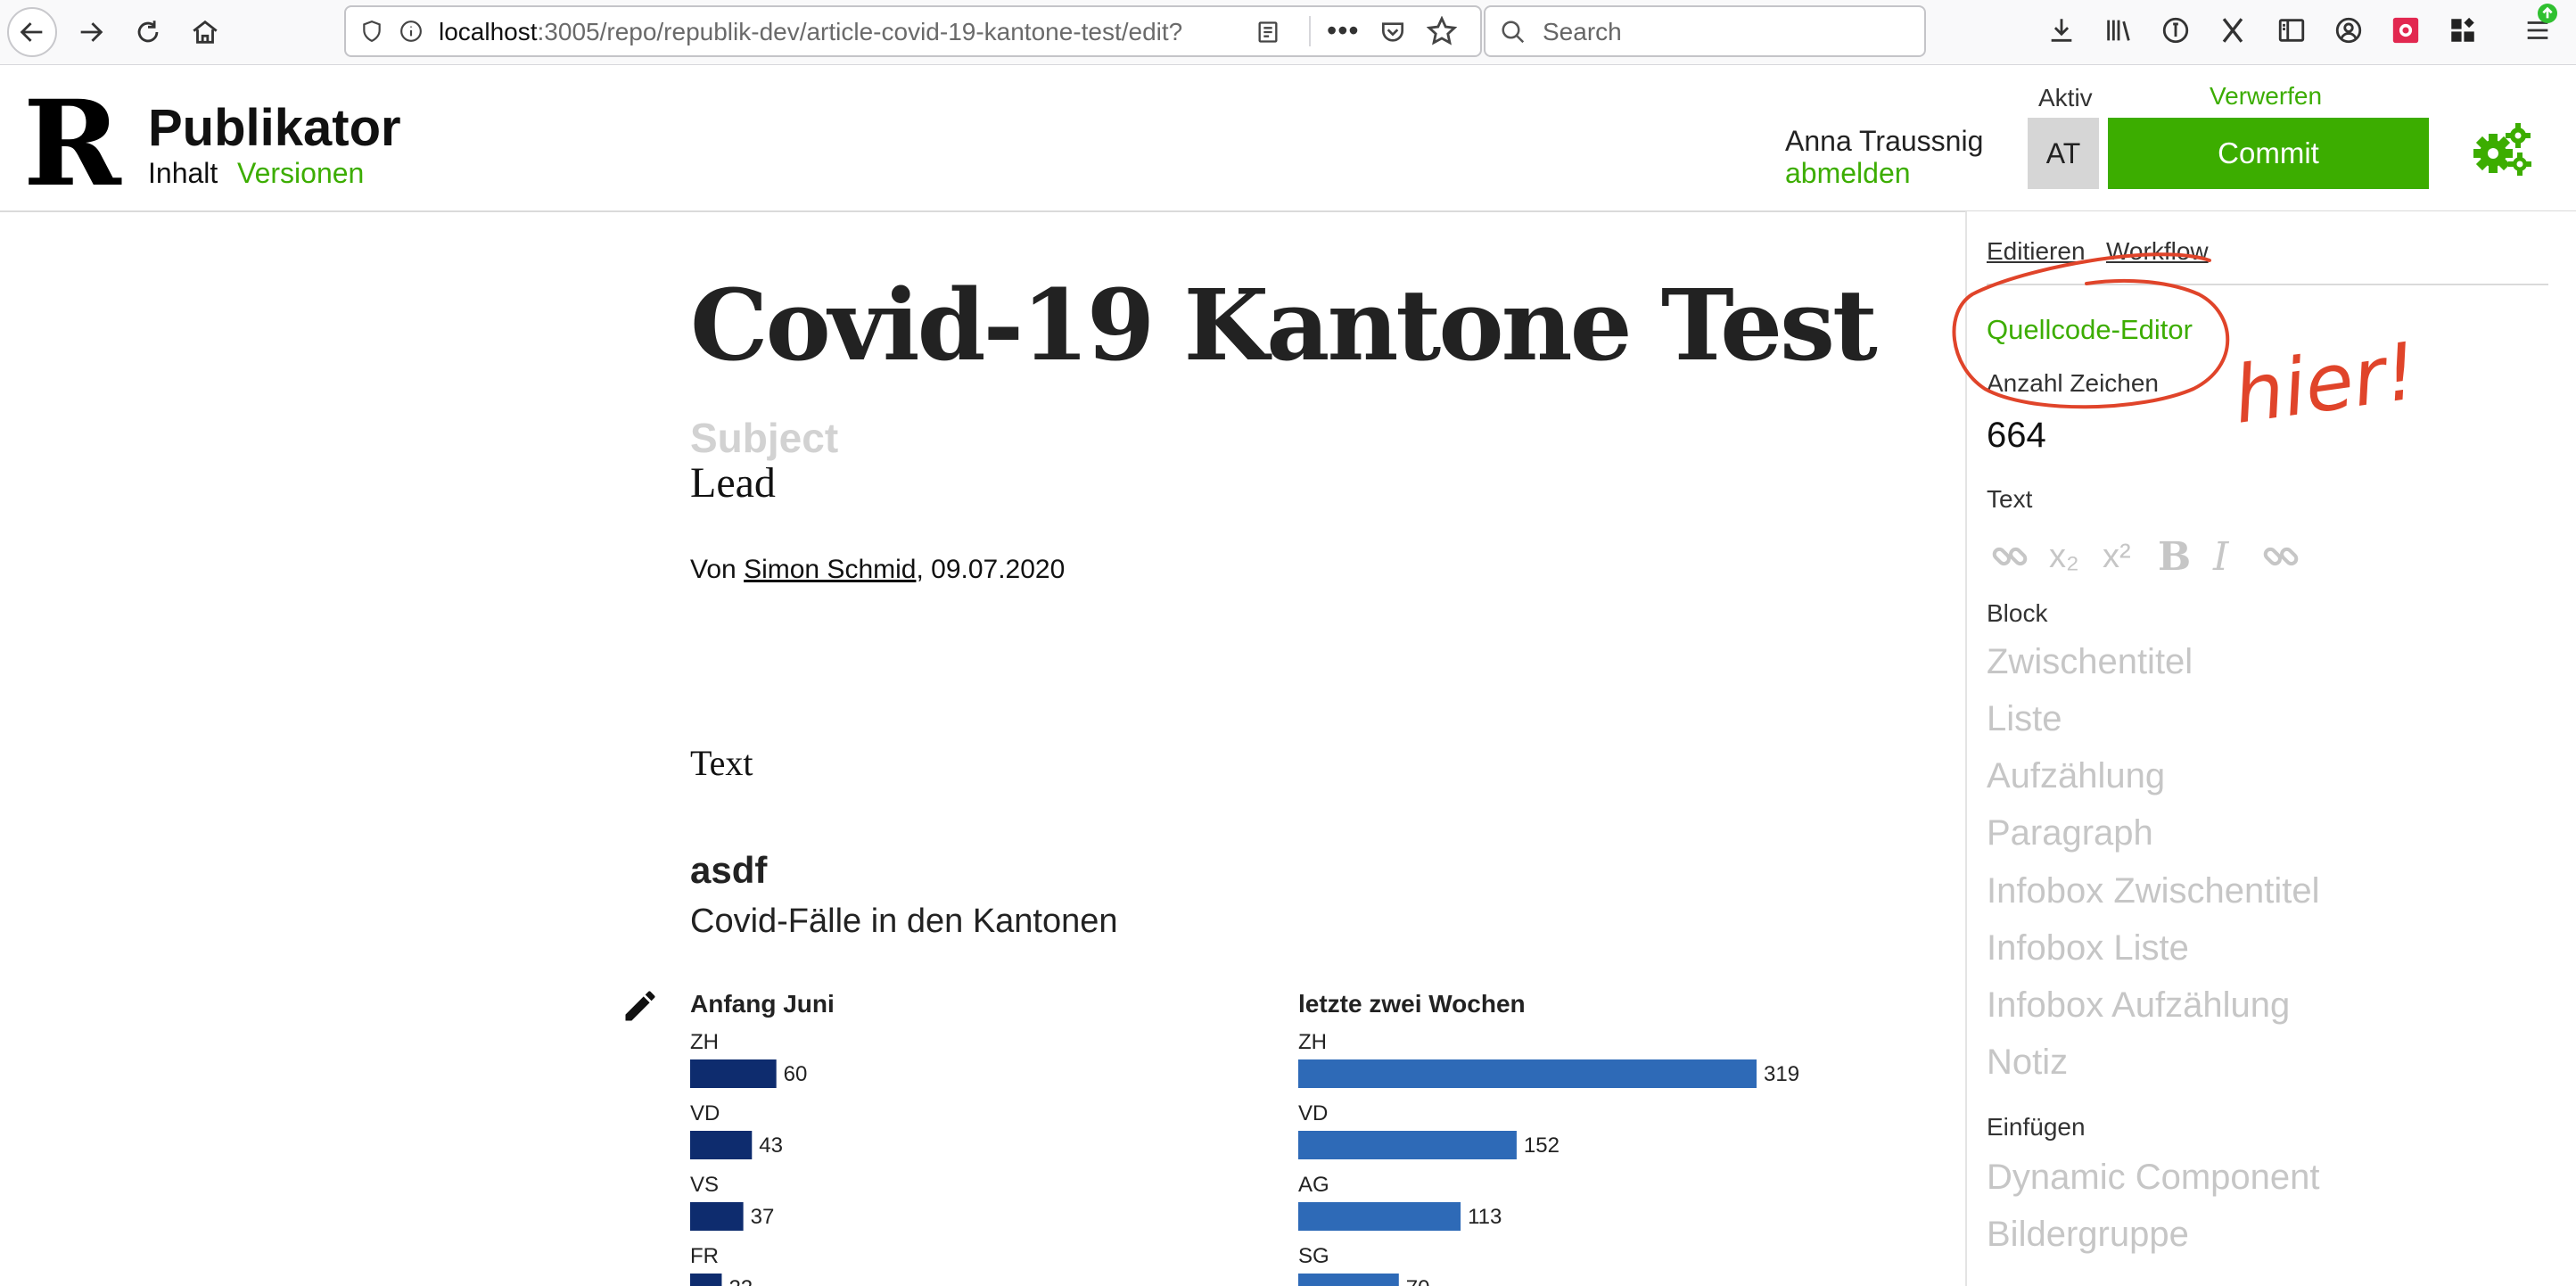 This screenshot has width=2576, height=1286. I want to click on annotation-circle, so click(2091, 330).